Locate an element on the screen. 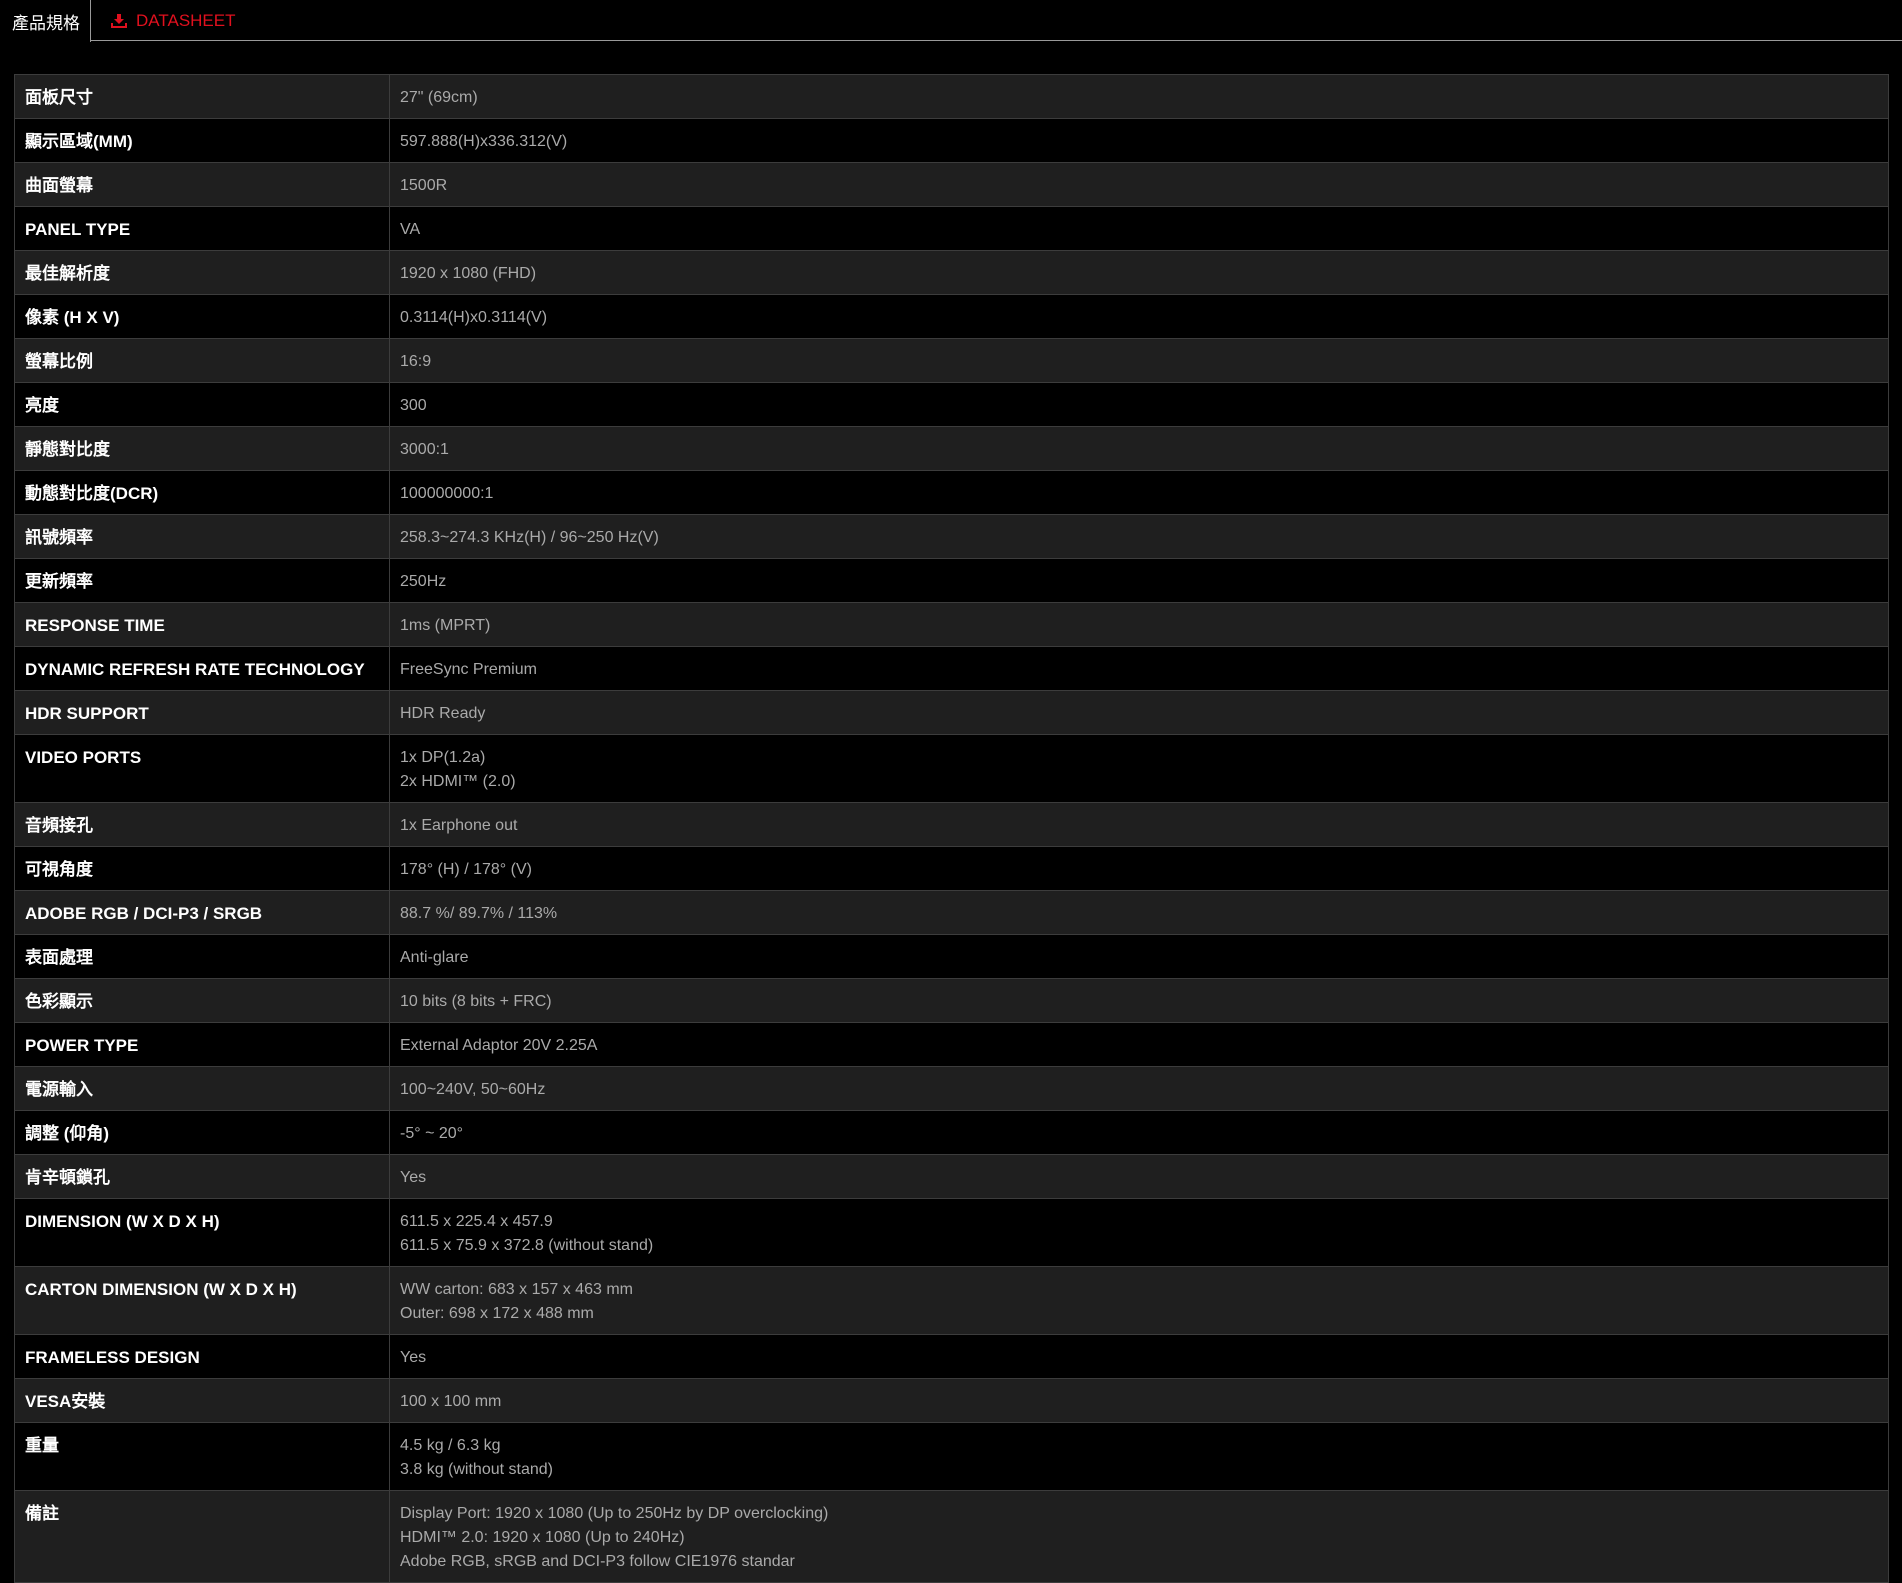  spec-value: 300 is located at coordinates (1139, 404).